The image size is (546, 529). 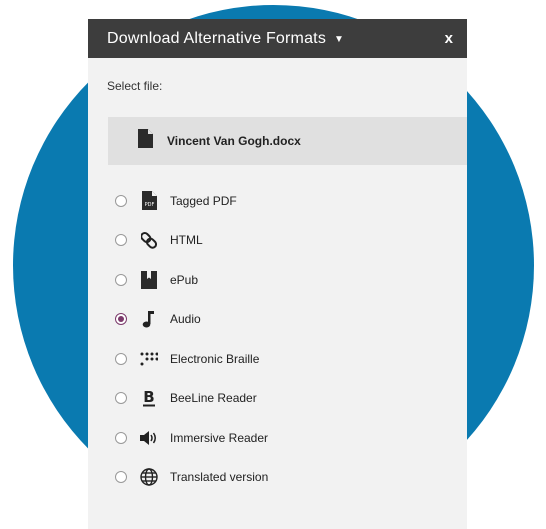 What do you see at coordinates (277, 320) in the screenshot?
I see `option-audio: Audio` at bounding box center [277, 320].